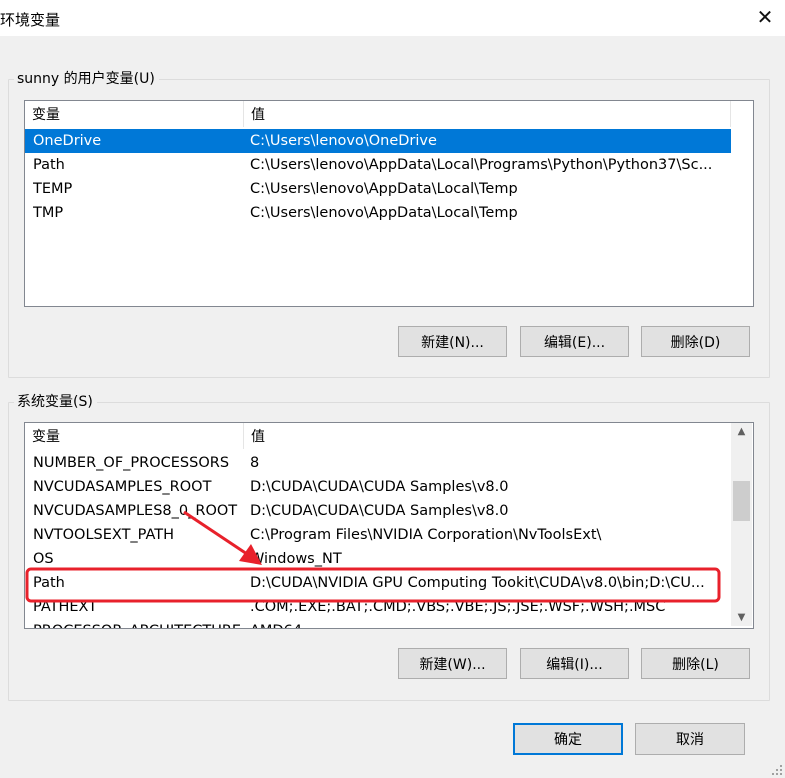 Image resolution: width=785 pixels, height=778 pixels. I want to click on cancel-button: 取消, so click(690, 739).